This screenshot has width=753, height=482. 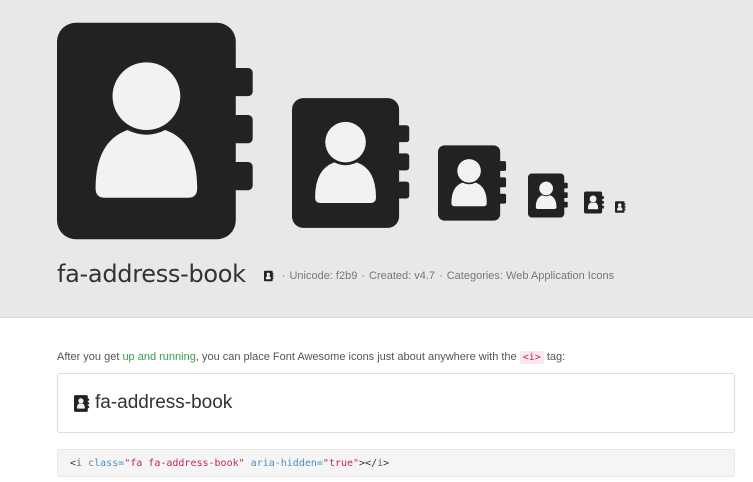 I want to click on address-book-icon-md, so click(x=474, y=183).